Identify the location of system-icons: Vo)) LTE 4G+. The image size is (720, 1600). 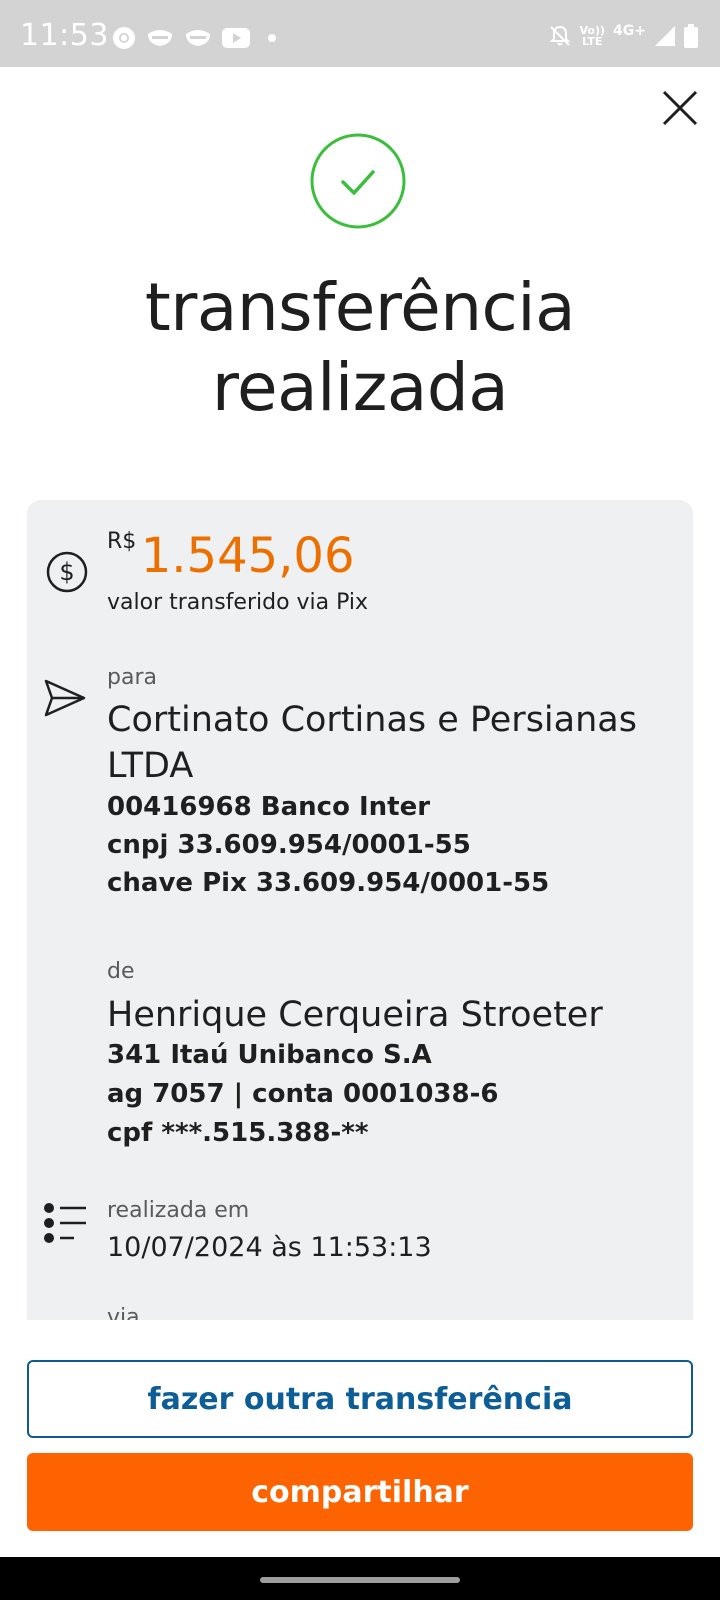
(623, 36).